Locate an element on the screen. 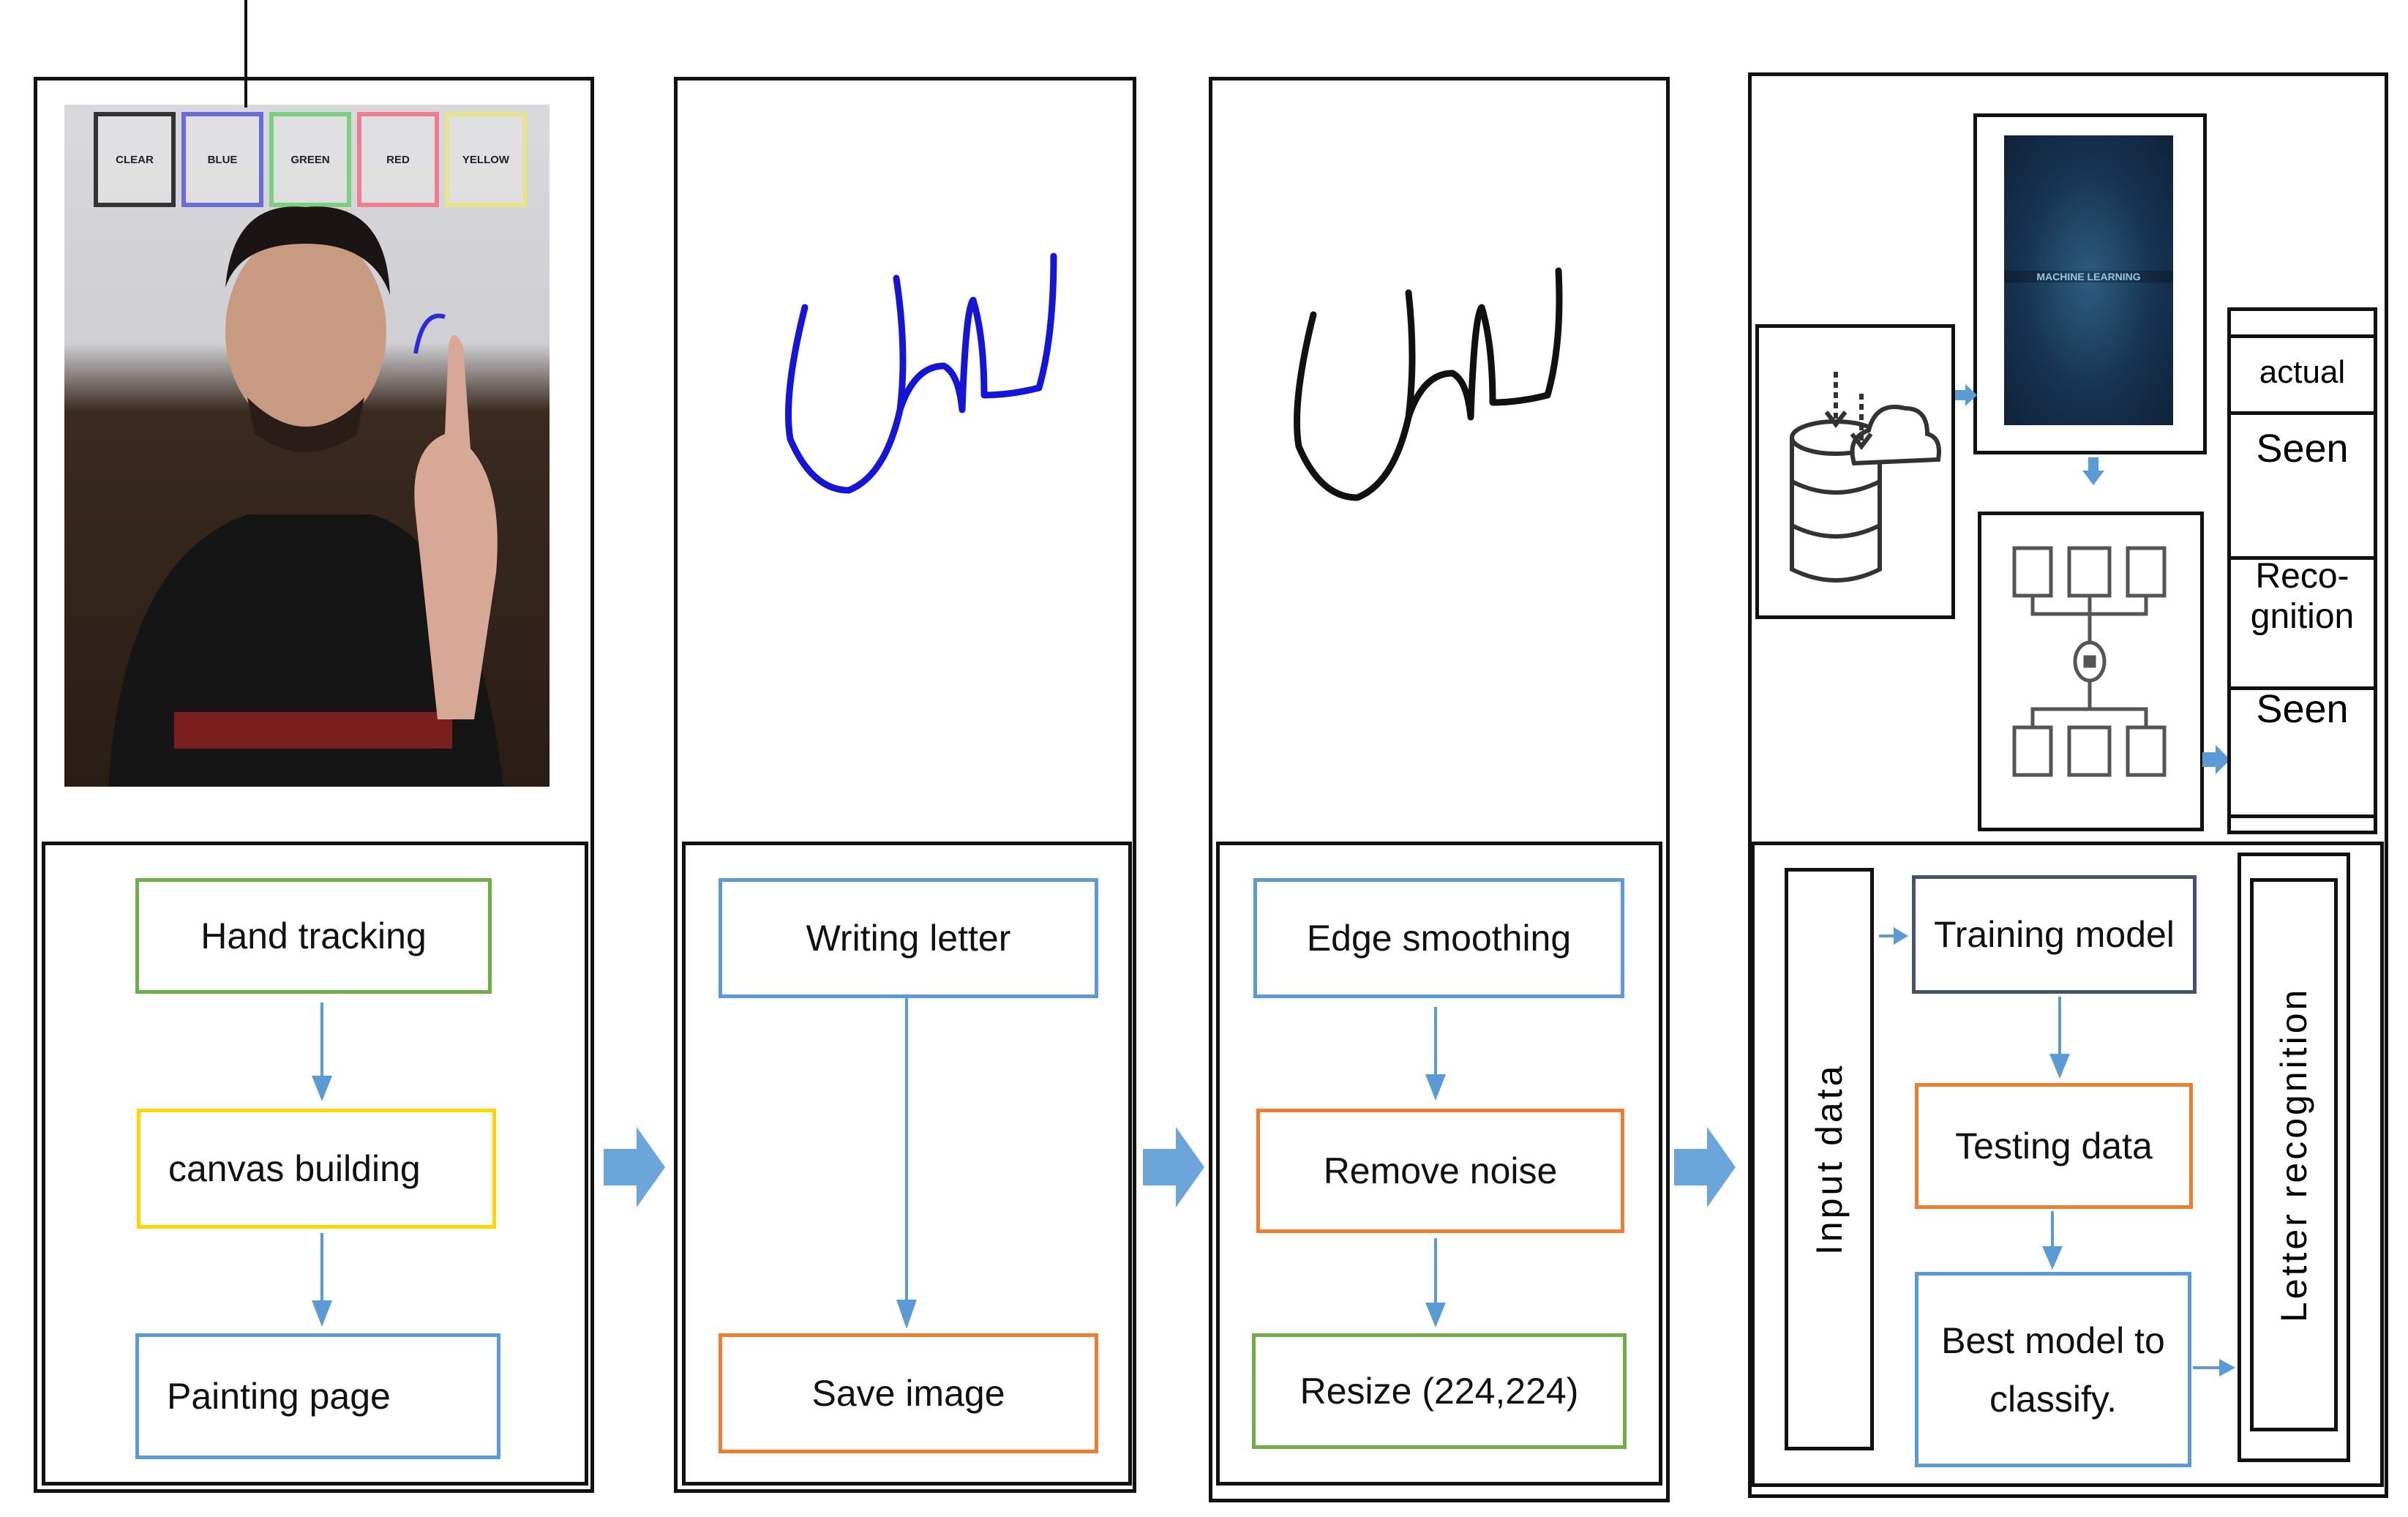  network-box is located at coordinates (2091, 671).